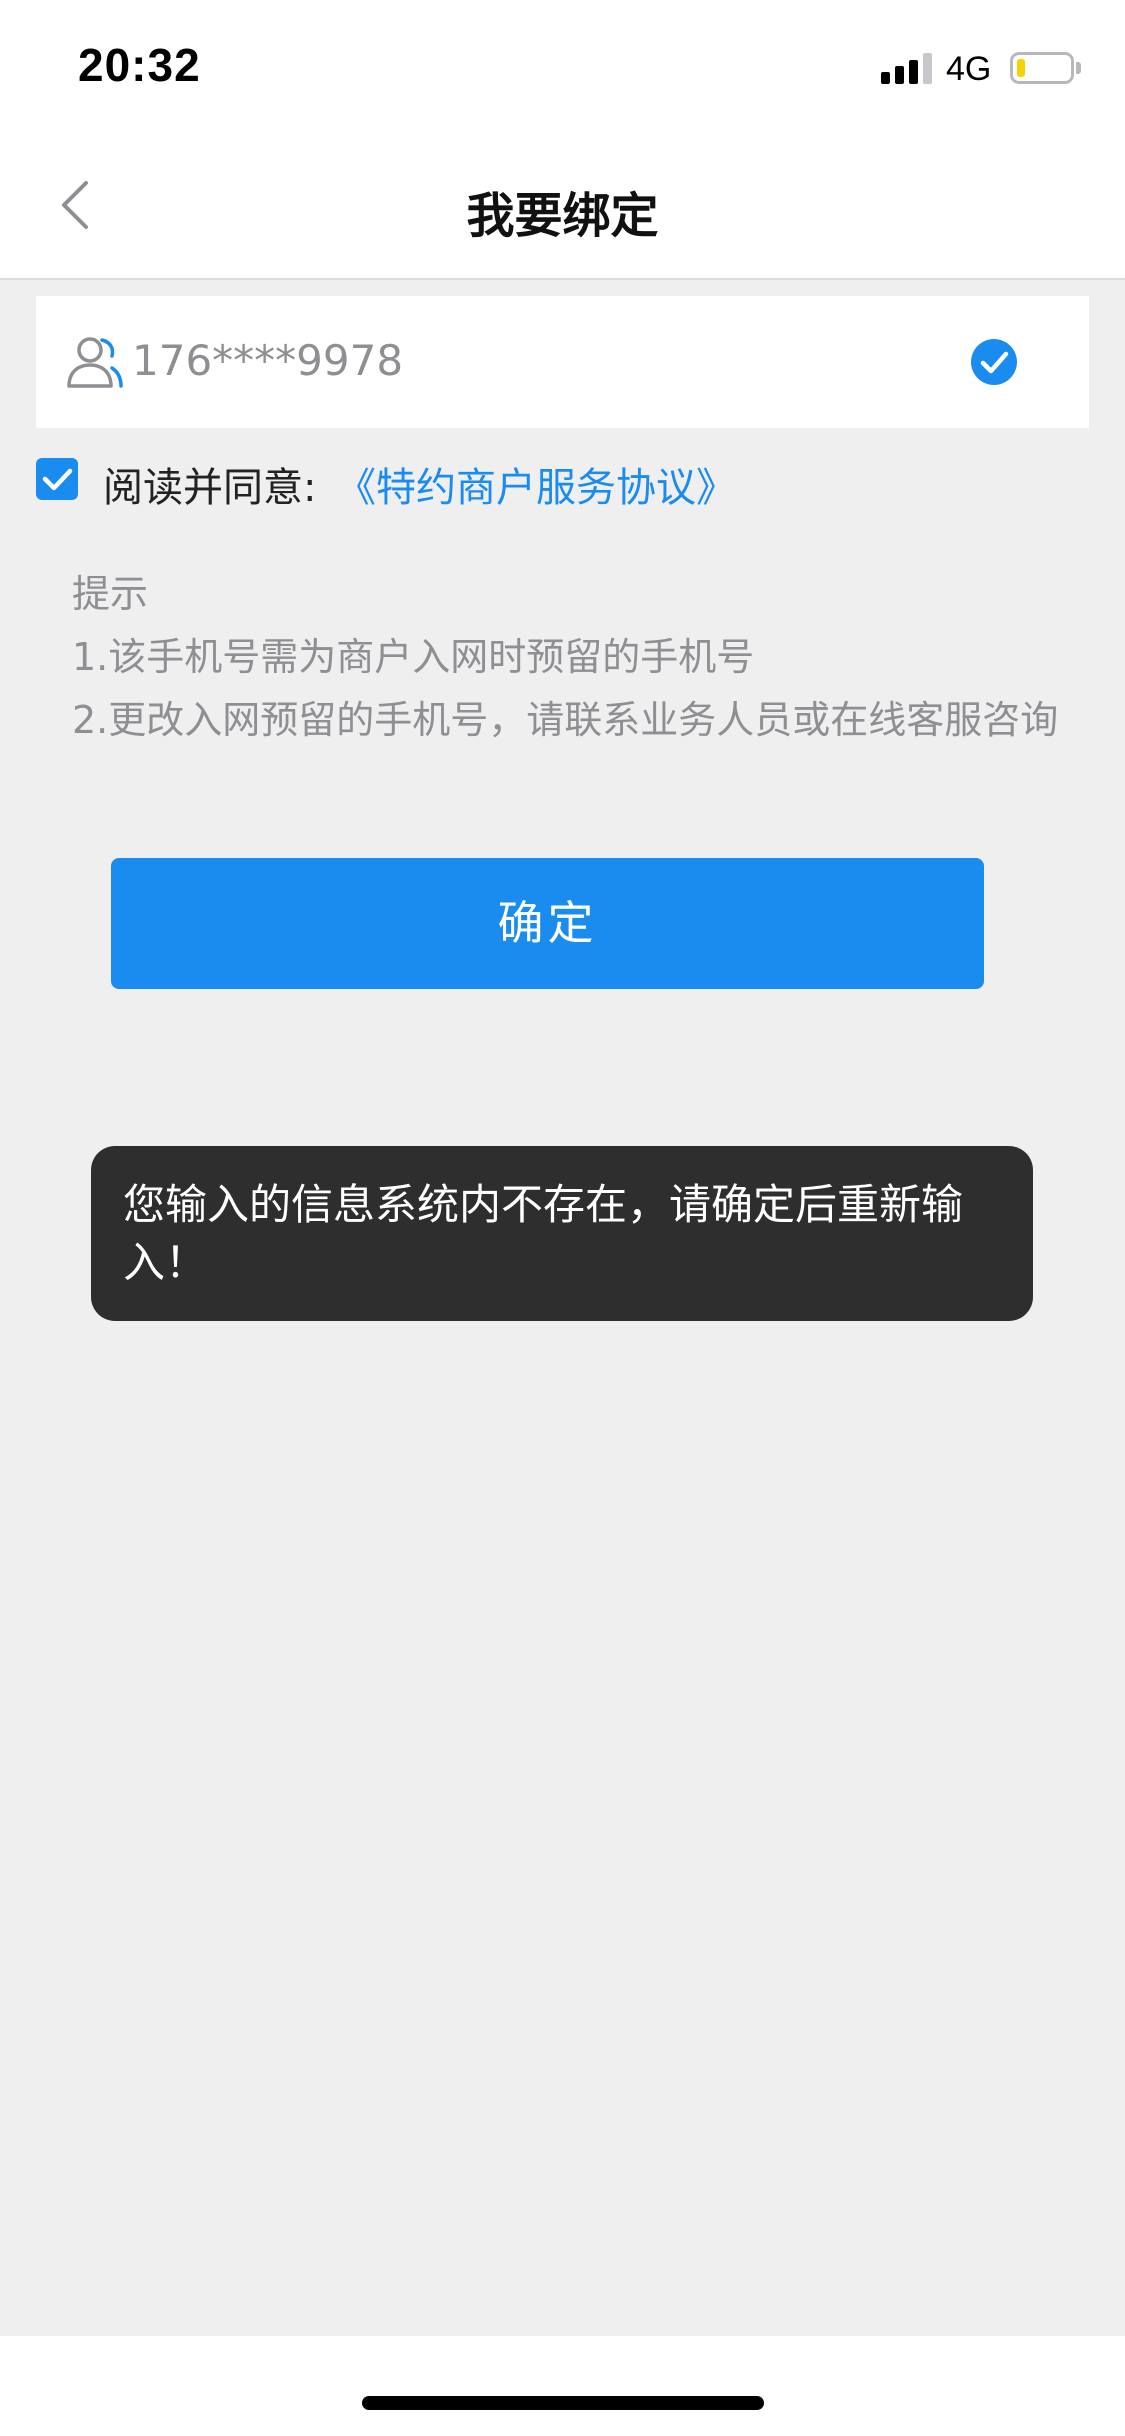 The height and width of the screenshot is (2436, 1125). What do you see at coordinates (110, 594) in the screenshot?
I see `tips-title: 提示` at bounding box center [110, 594].